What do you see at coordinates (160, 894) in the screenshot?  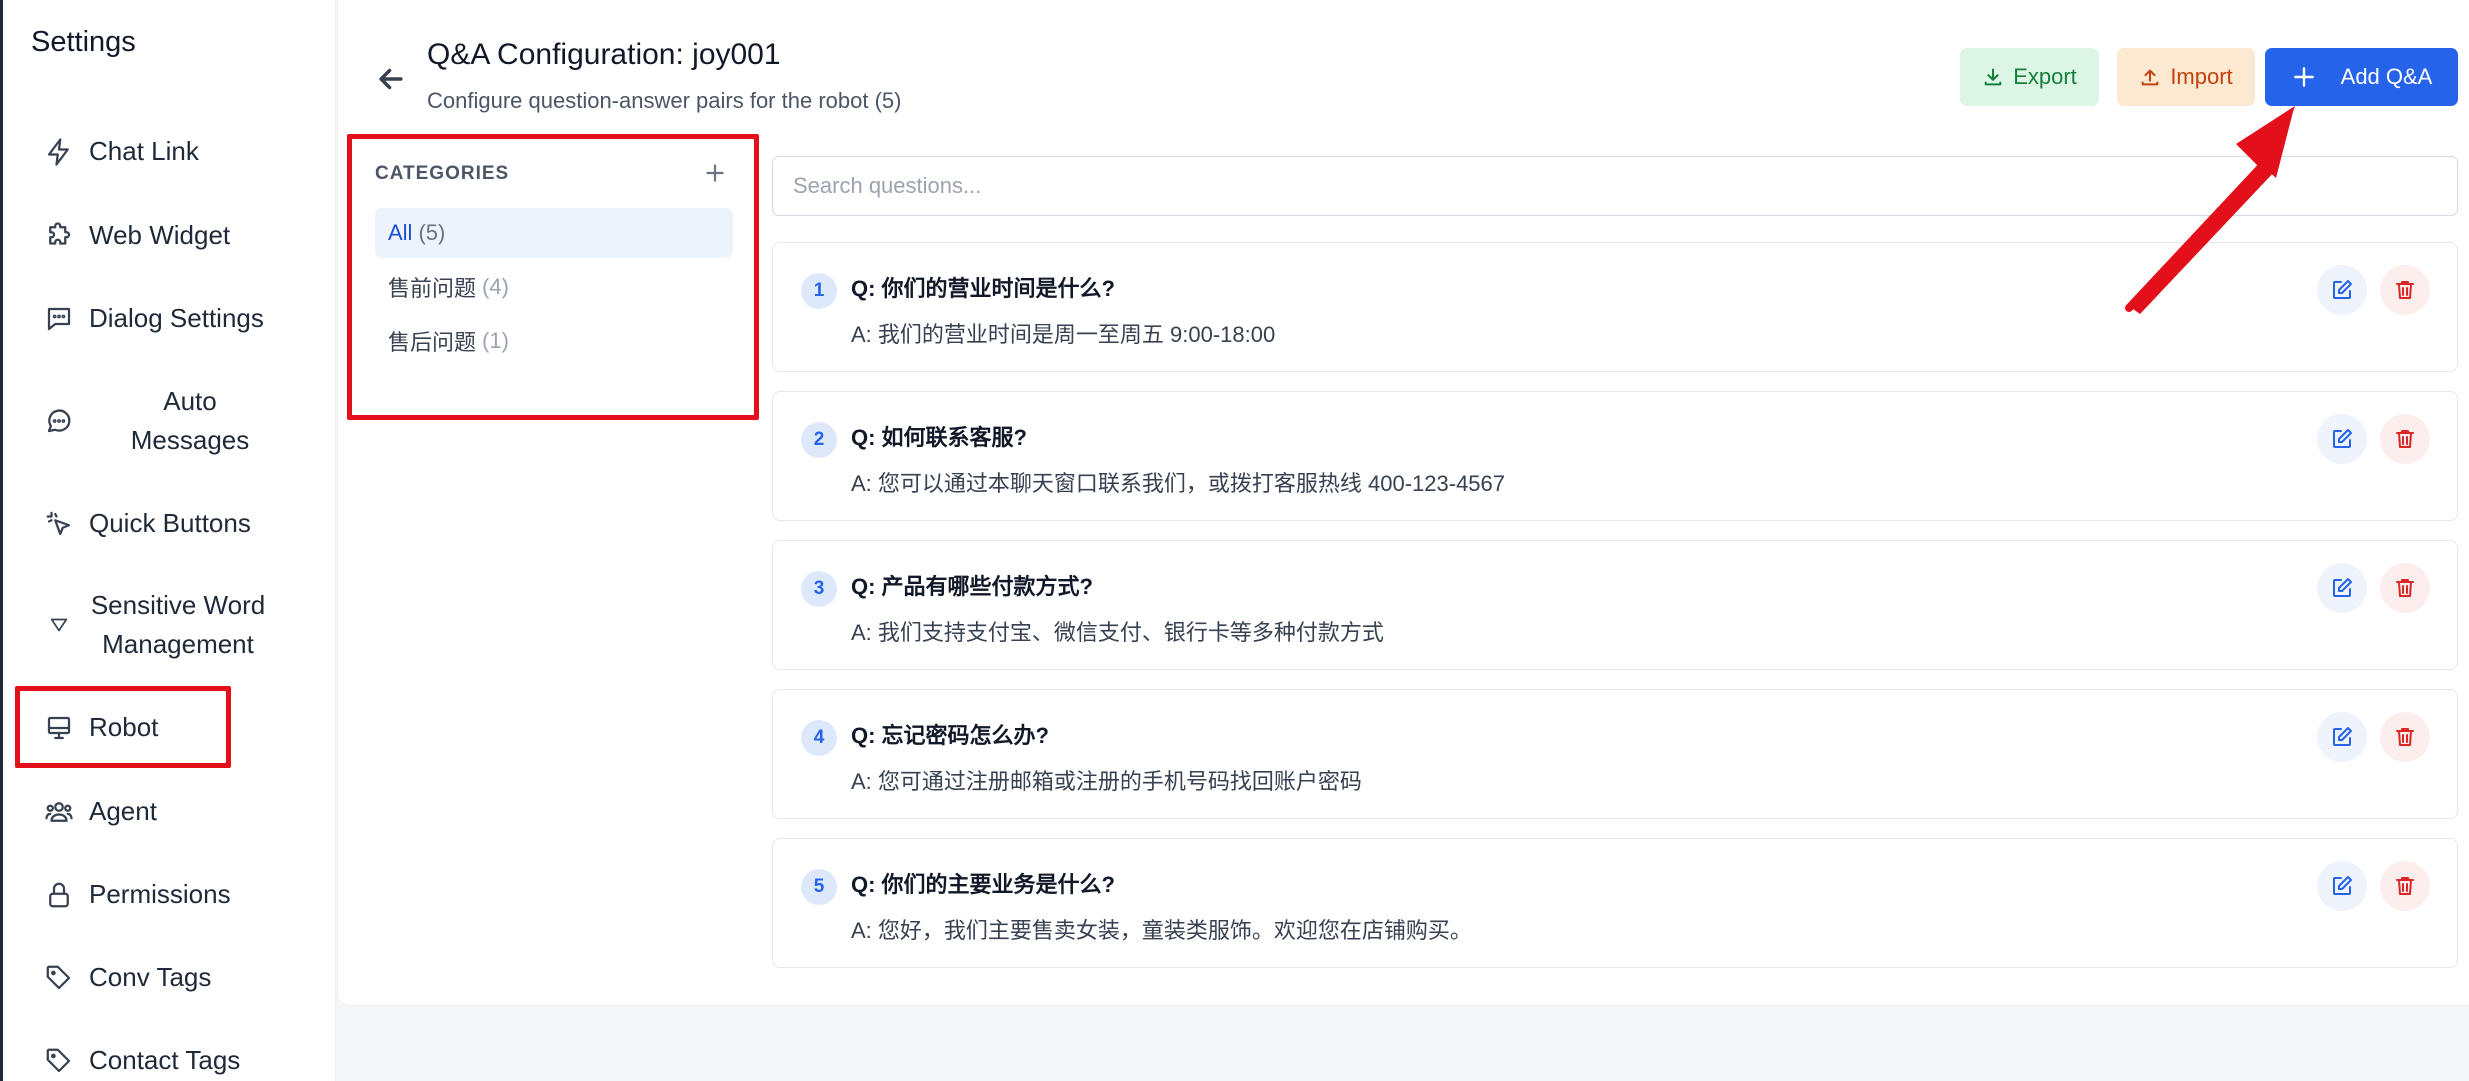 I see `sidebar-item-label: Permissions` at bounding box center [160, 894].